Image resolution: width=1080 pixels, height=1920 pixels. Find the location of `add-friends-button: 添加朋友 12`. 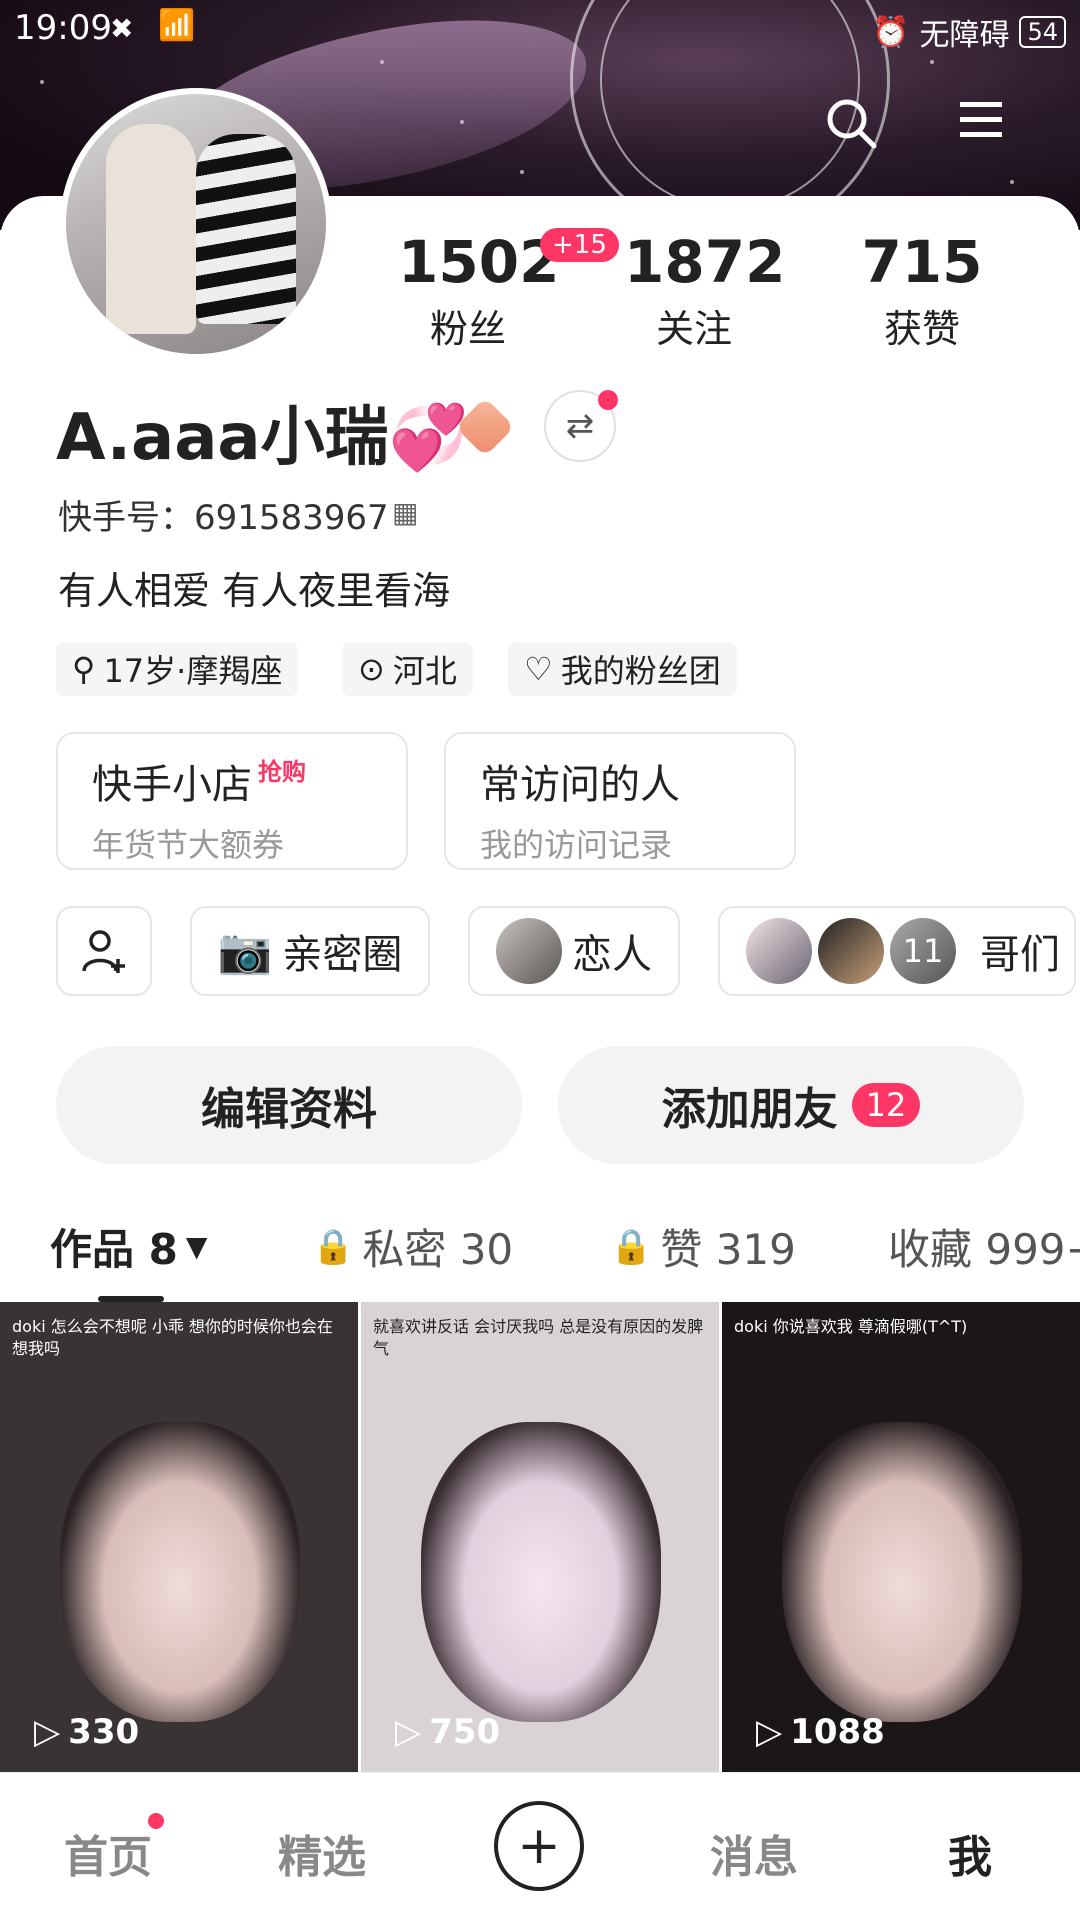

add-friends-button: 添加朋友 12 is located at coordinates (791, 1105).